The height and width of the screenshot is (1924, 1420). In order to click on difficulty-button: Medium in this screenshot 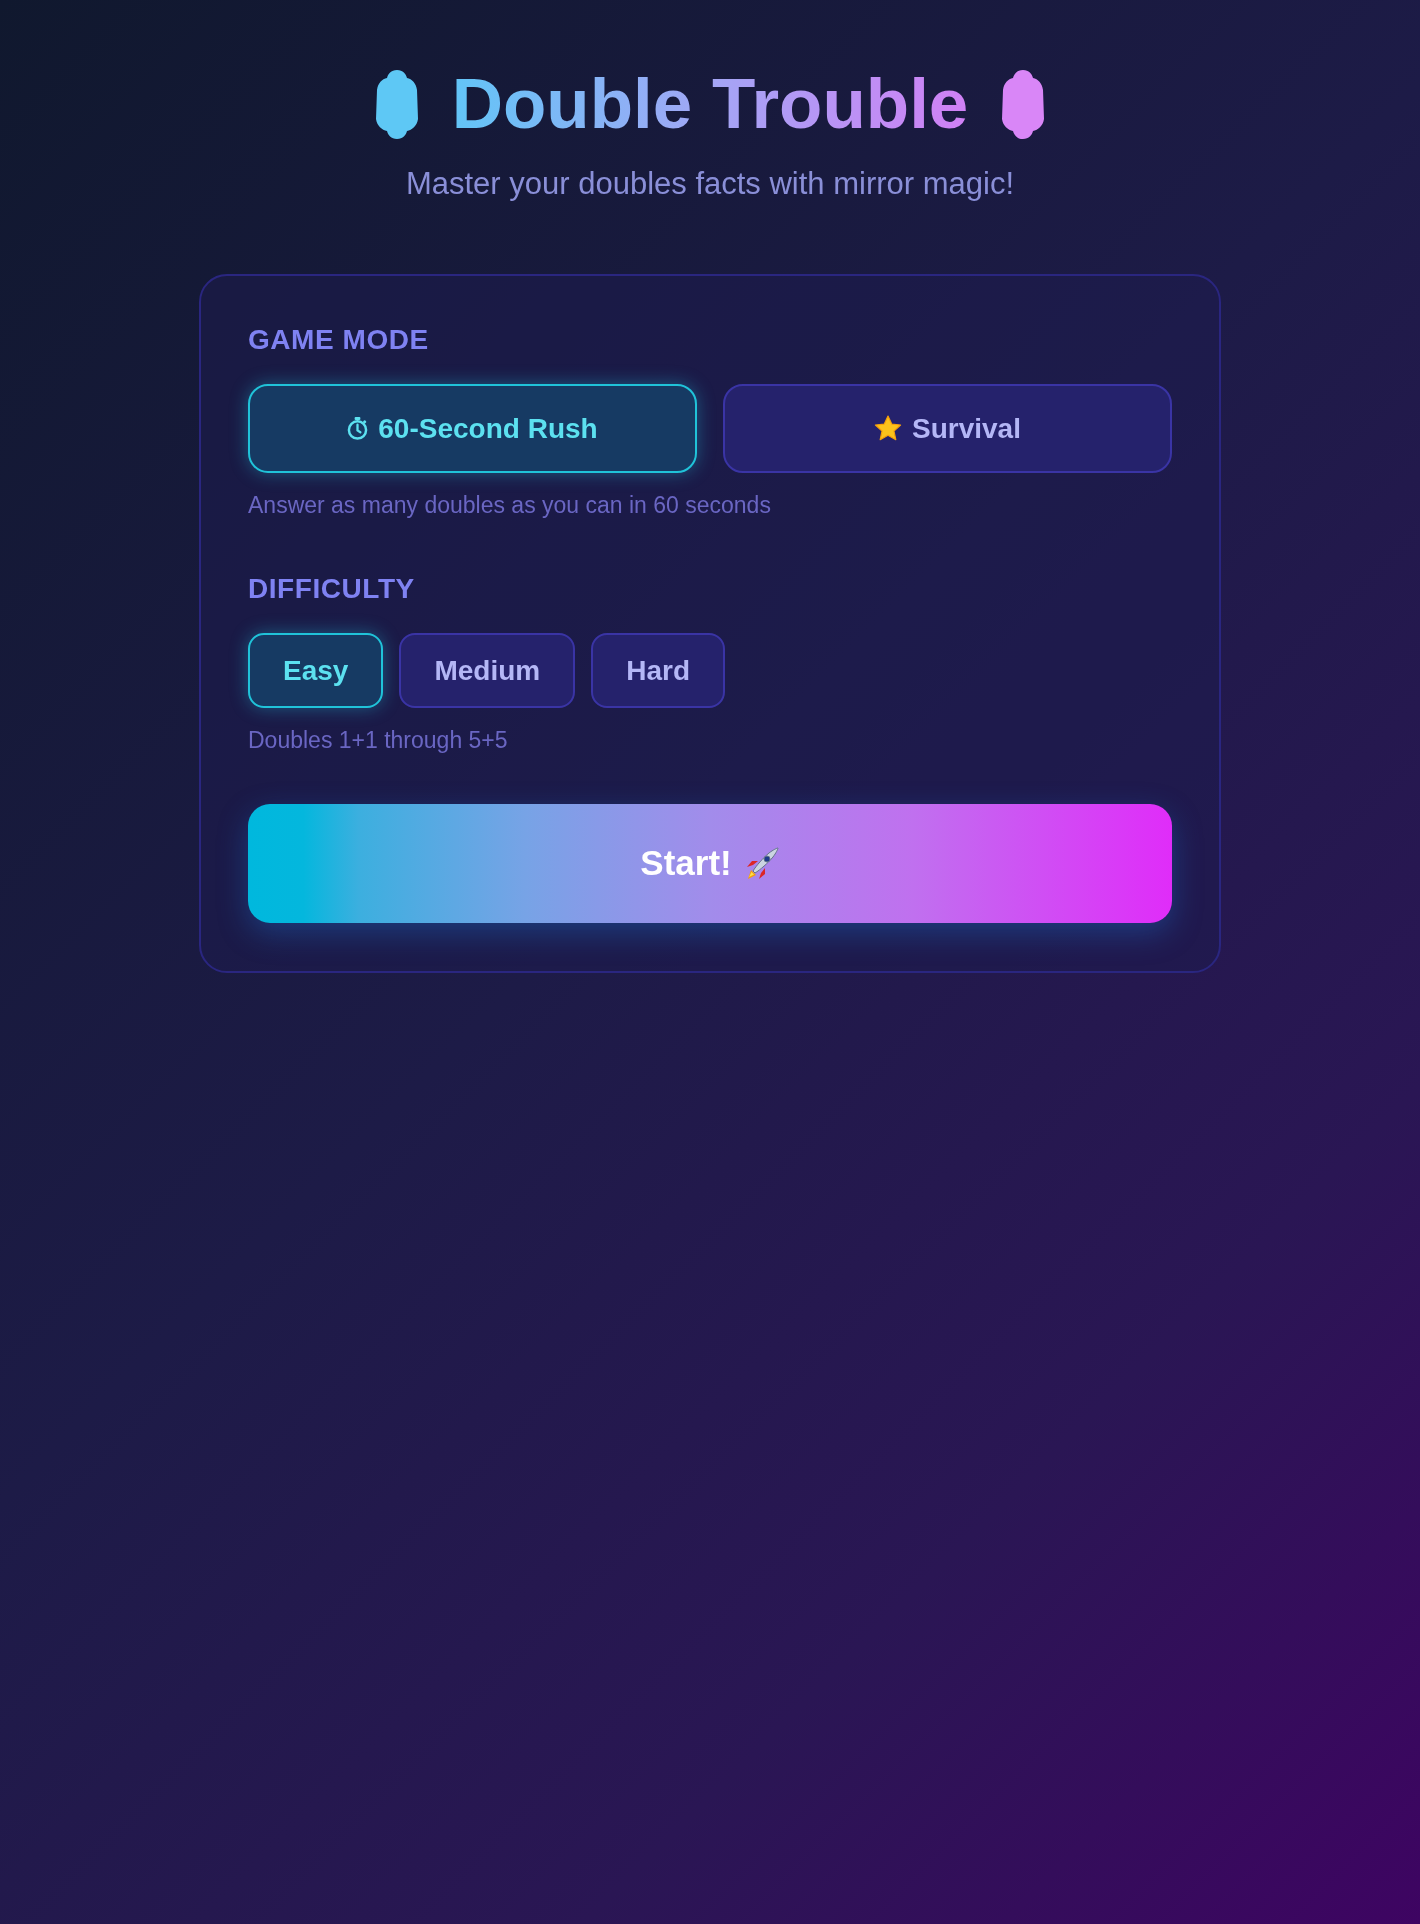, I will do `click(487, 670)`.